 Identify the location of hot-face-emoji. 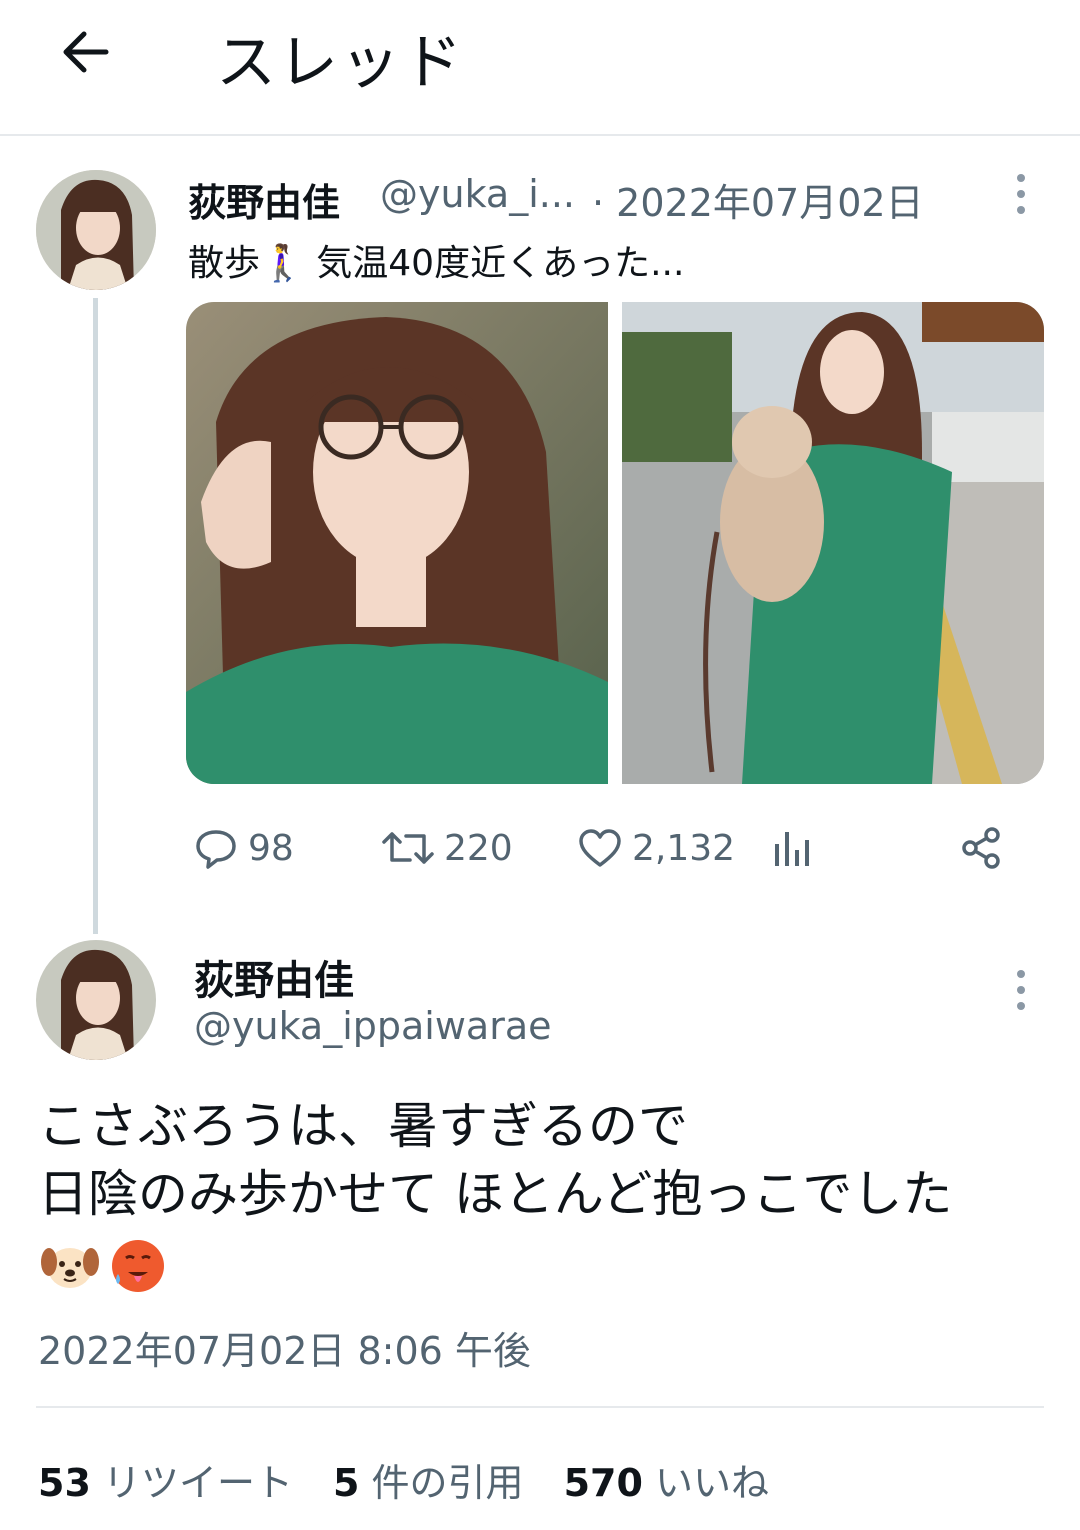
(138, 1266).